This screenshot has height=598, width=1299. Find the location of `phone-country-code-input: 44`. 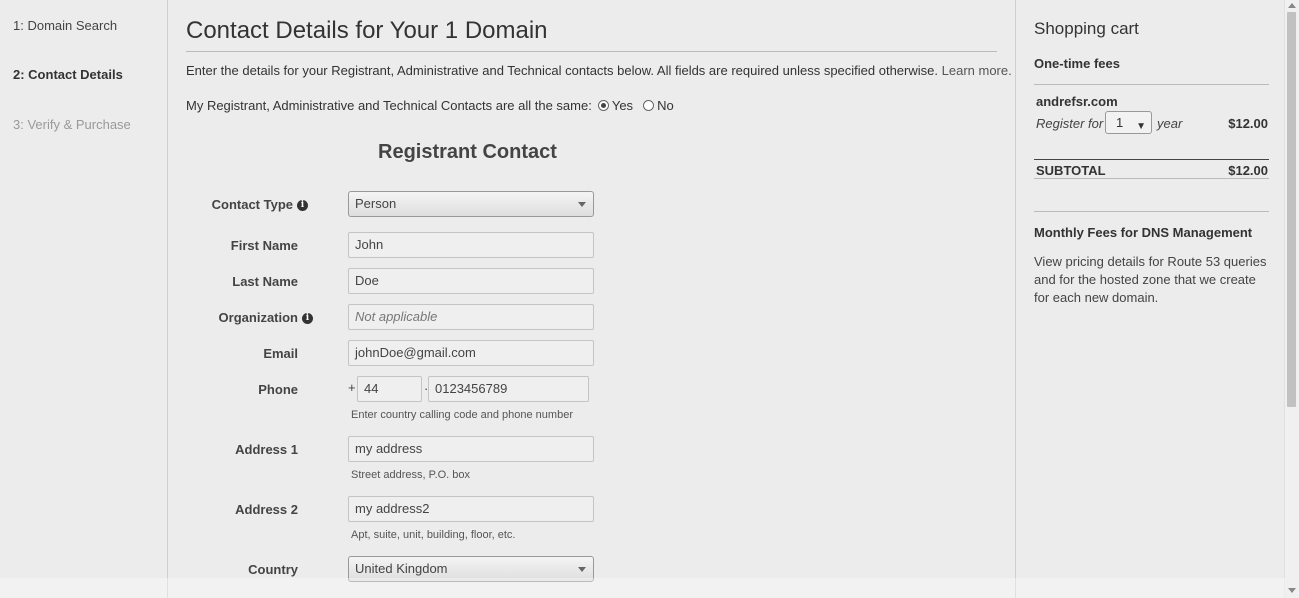

phone-country-code-input: 44 is located at coordinates (389, 389).